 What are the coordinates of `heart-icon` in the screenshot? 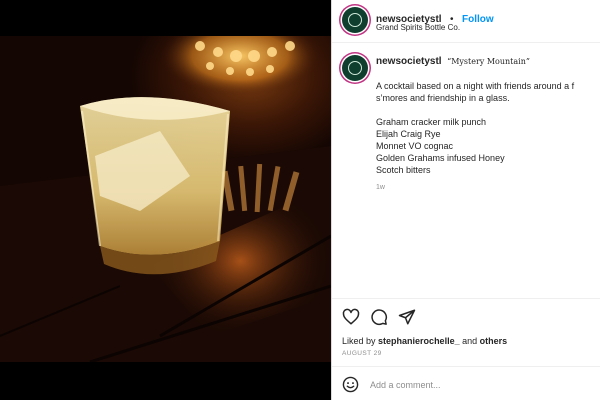 It's located at (351, 317).